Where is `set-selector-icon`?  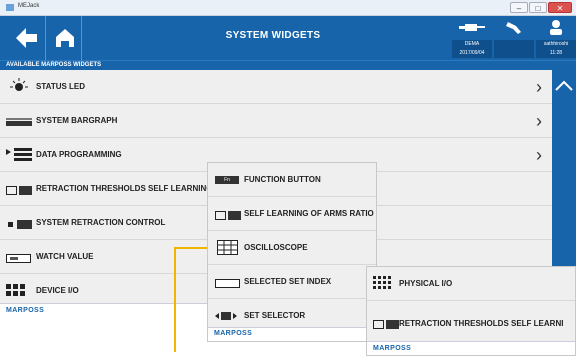
set-selector-icon is located at coordinates (226, 316).